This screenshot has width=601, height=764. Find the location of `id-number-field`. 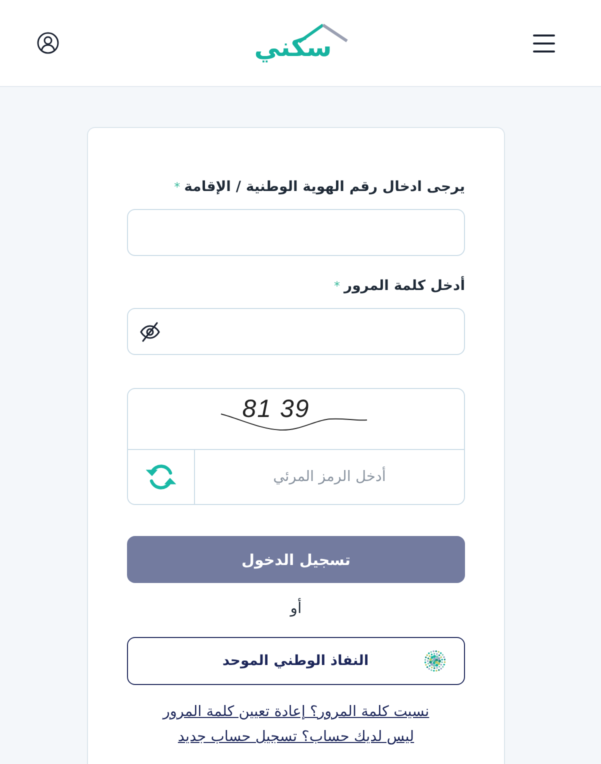

id-number-field is located at coordinates (296, 232).